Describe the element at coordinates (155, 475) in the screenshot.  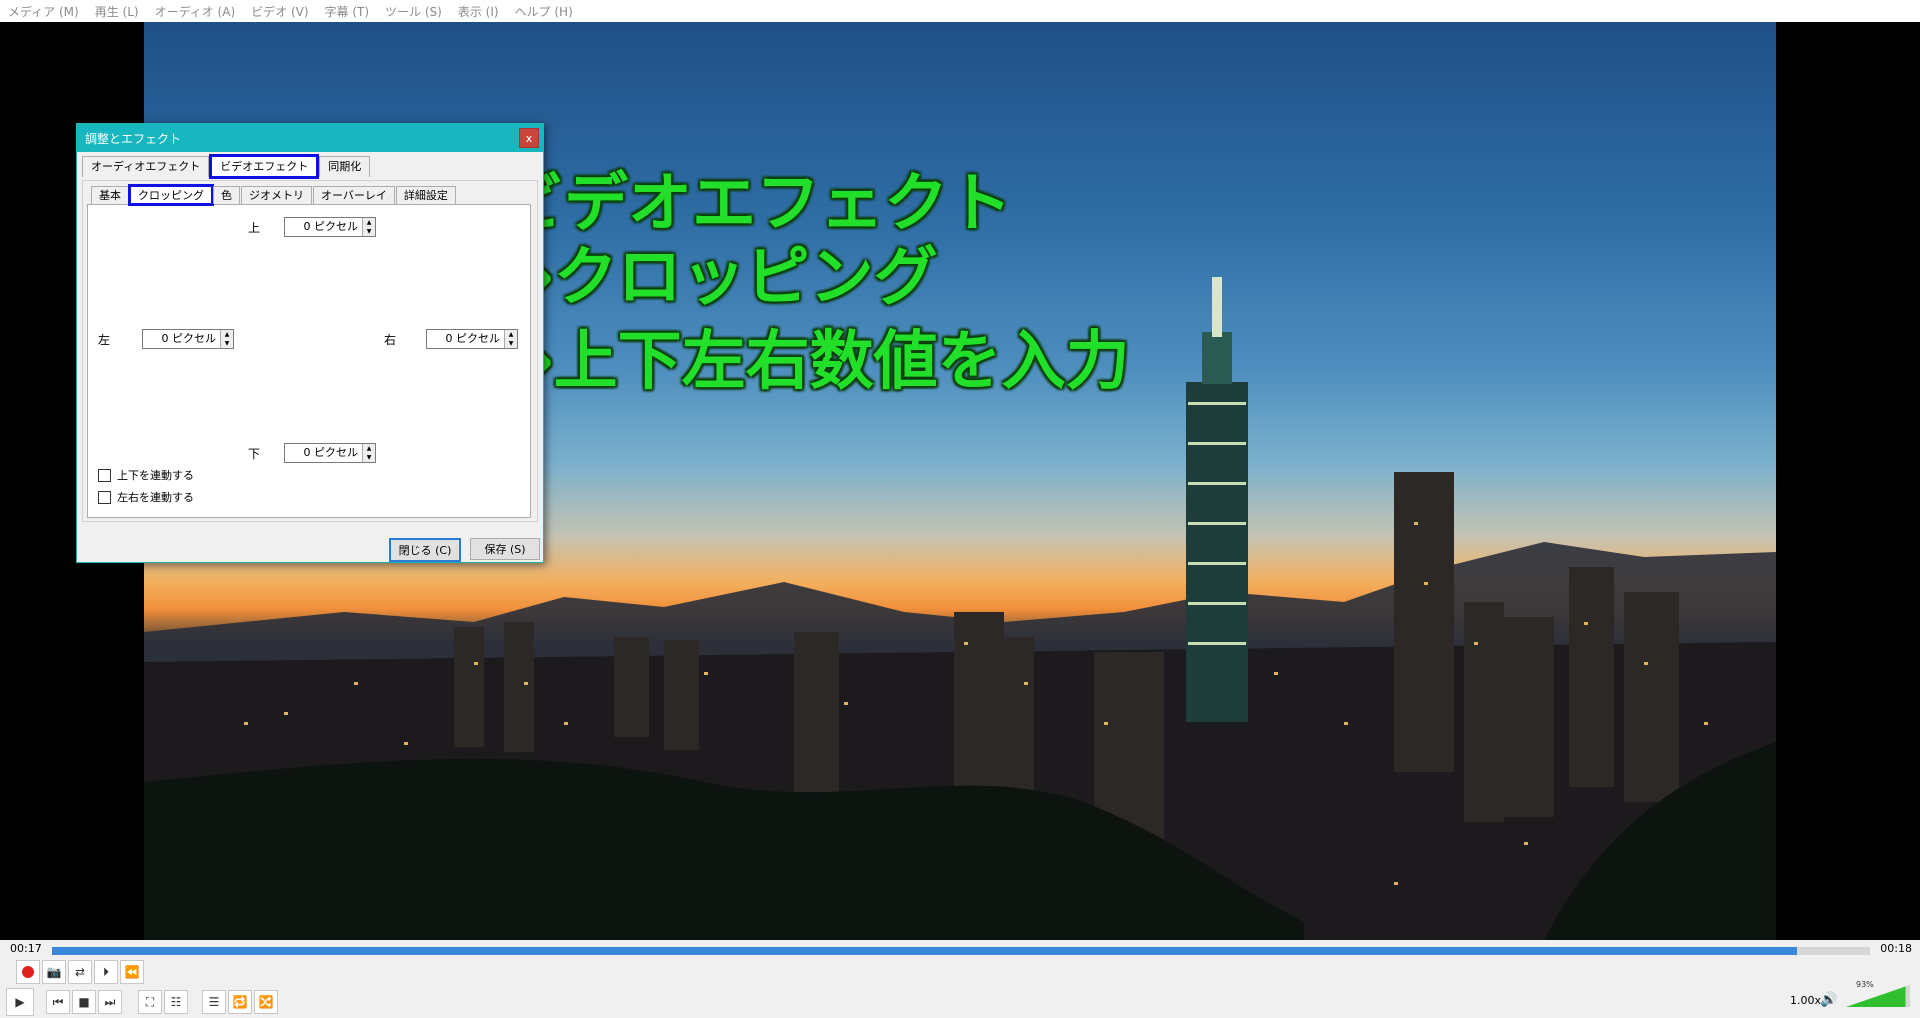
I see `sync-top-bottom-label: 上下を連動する` at that location.